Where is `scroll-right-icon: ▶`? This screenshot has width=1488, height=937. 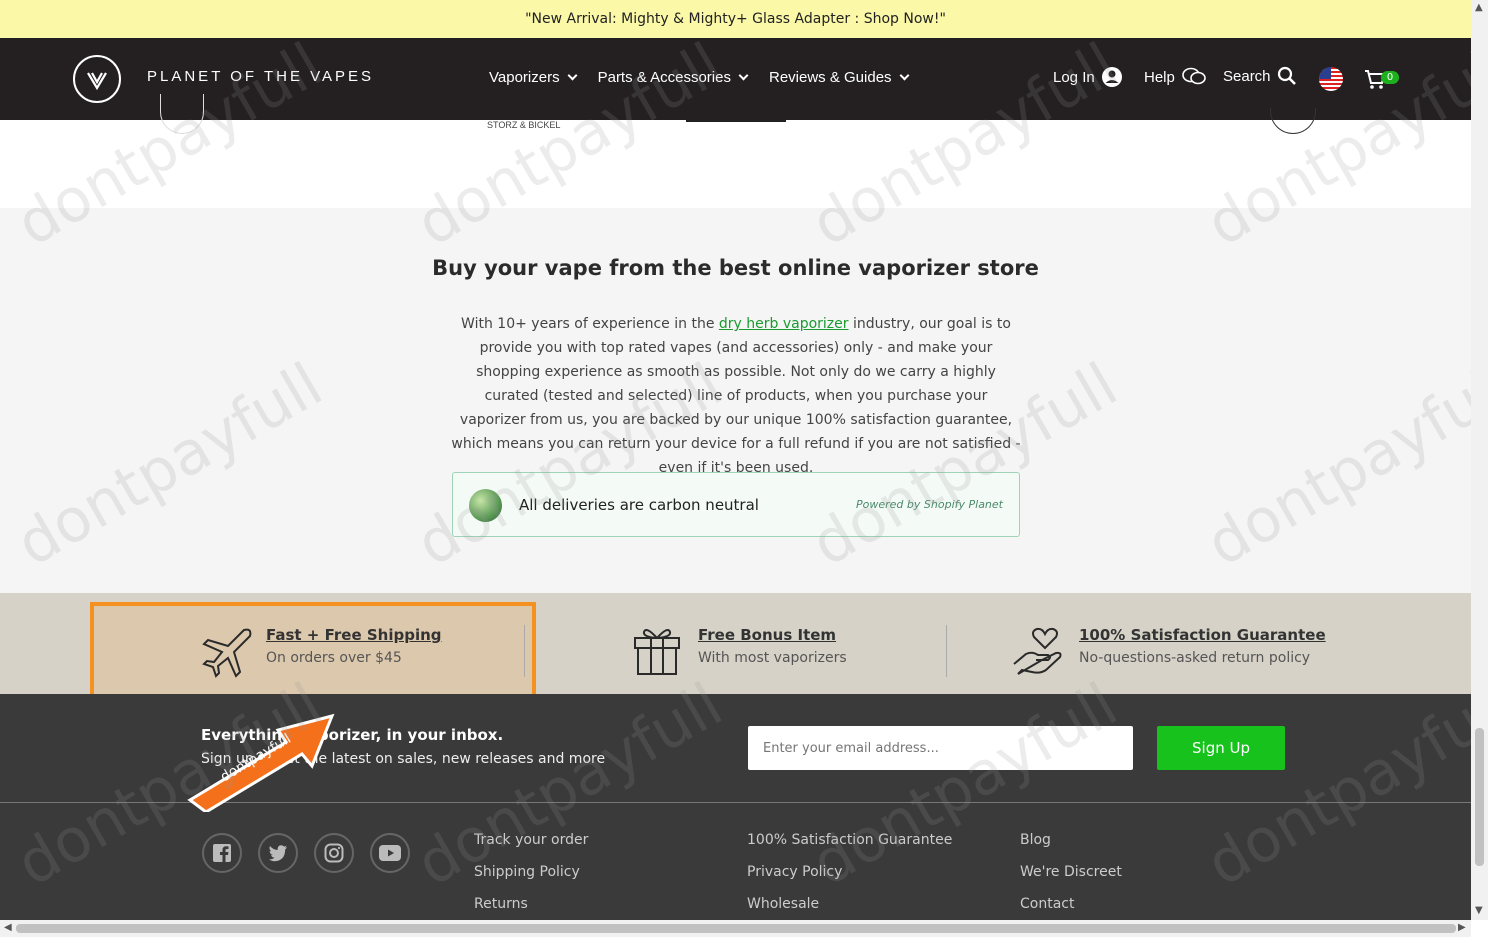 scroll-right-icon: ▶ is located at coordinates (1462, 927).